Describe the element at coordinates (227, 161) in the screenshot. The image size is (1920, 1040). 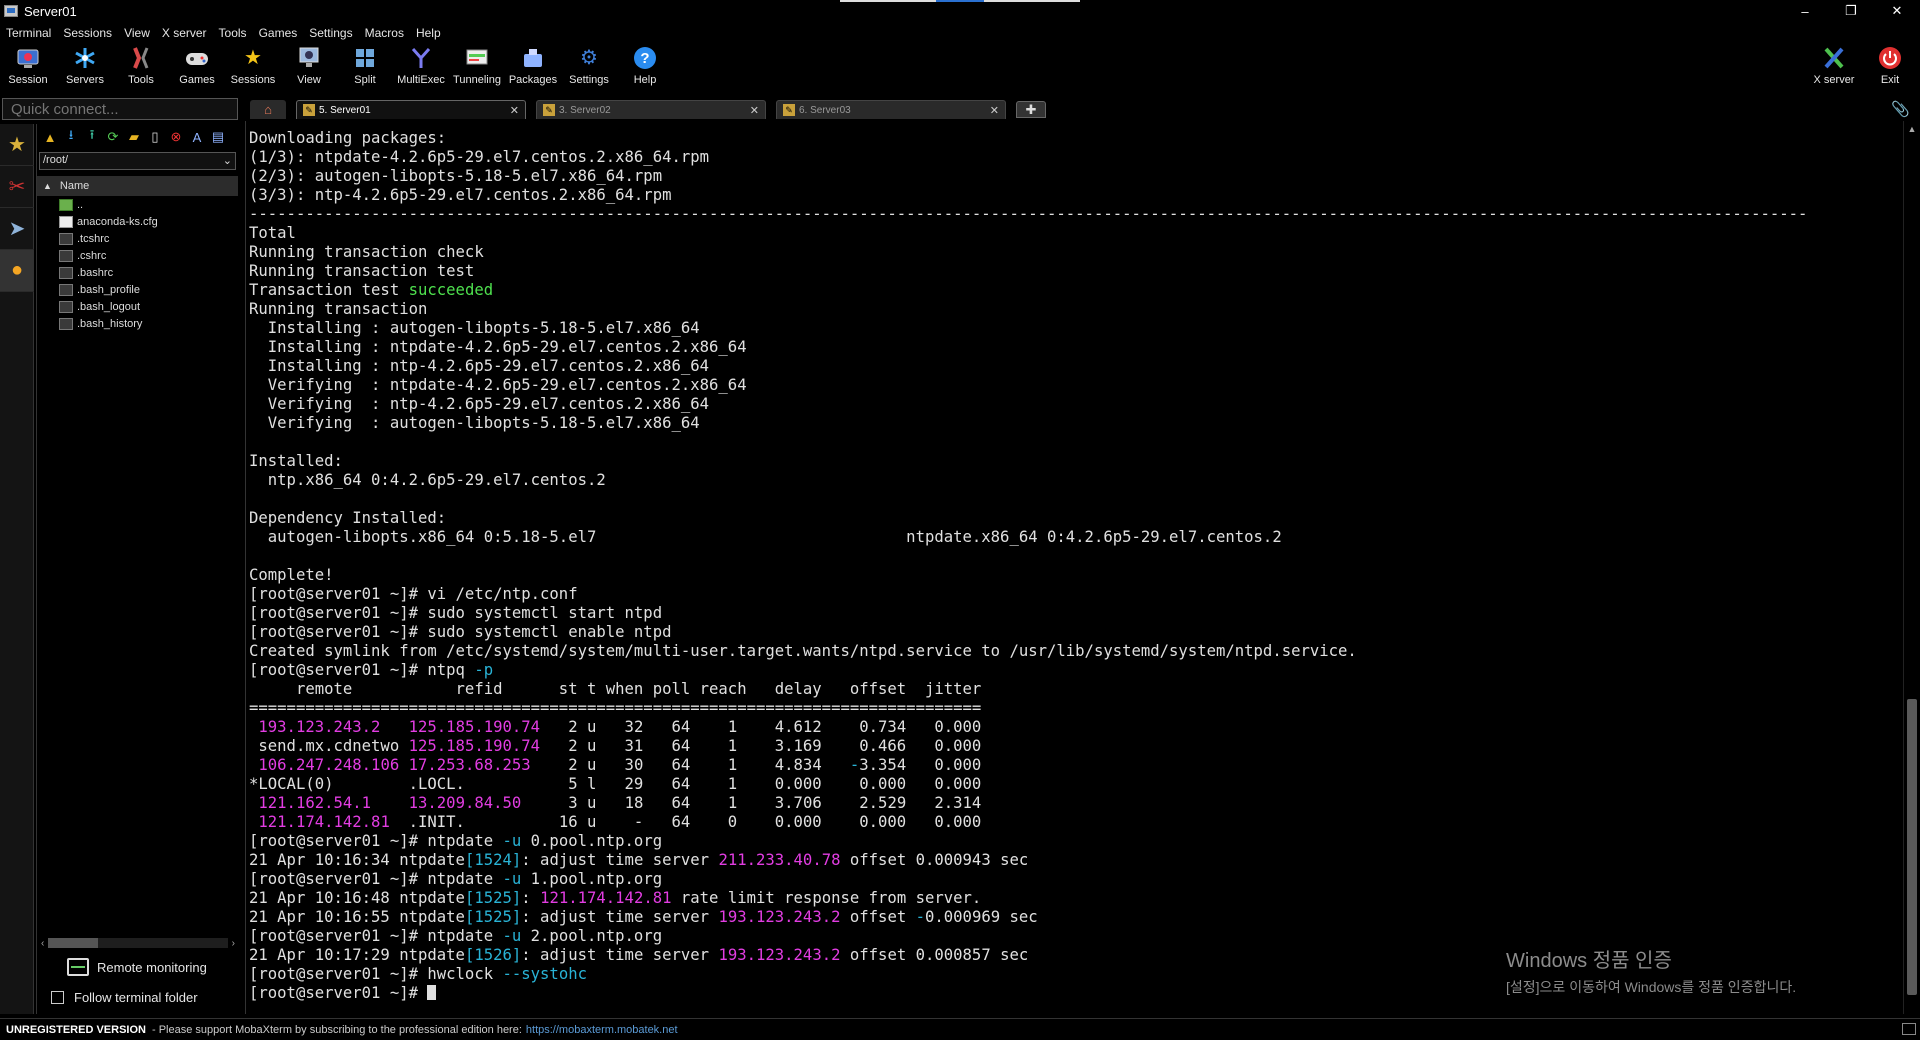
I see `chevron-down-icon: ⌄` at that location.